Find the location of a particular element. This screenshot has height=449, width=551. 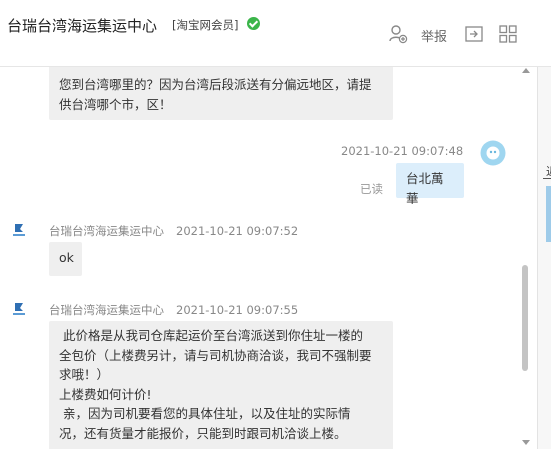

right-panel-tab: 近 is located at coordinates (548, 171).